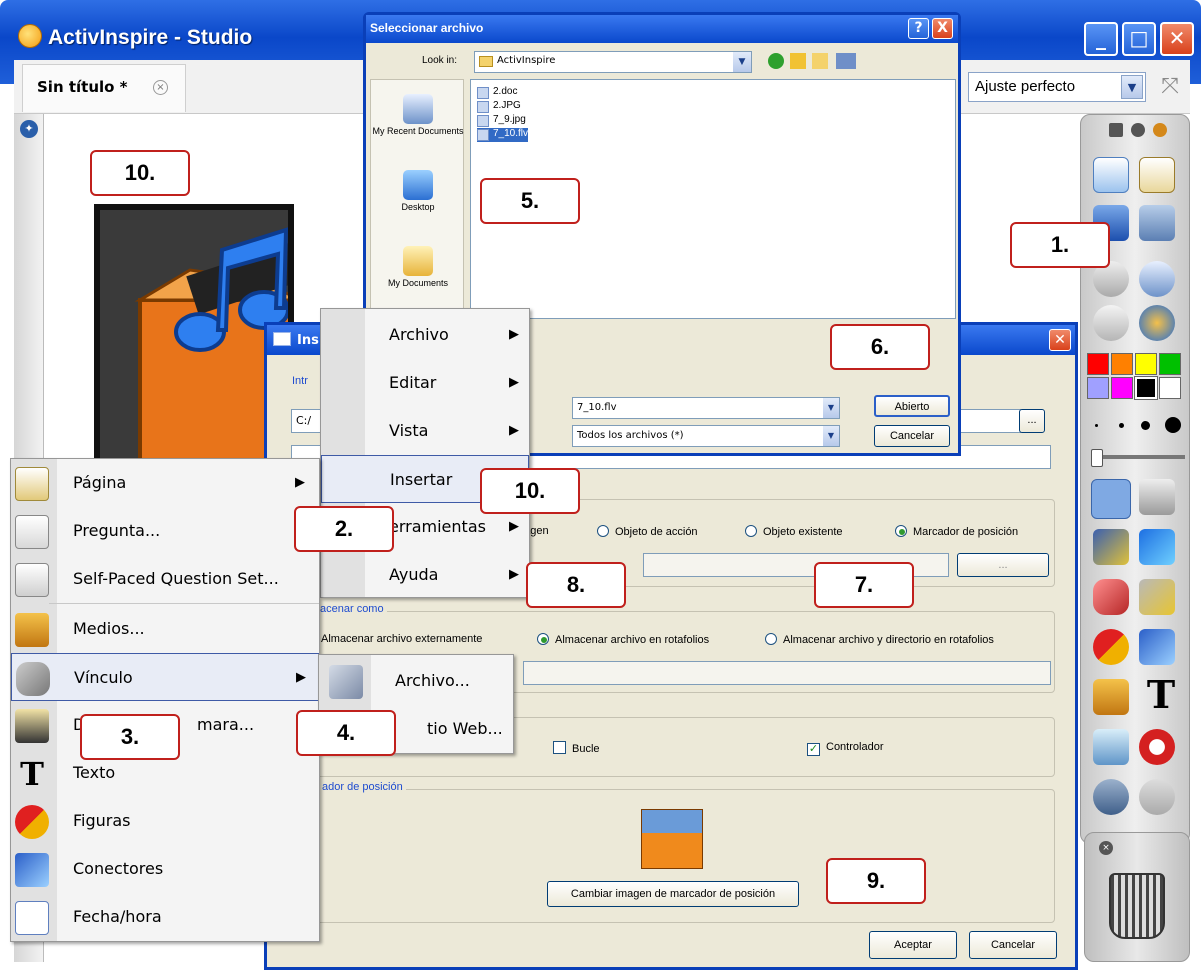 Image resolution: width=1201 pixels, height=976 pixels. What do you see at coordinates (613, 62) in the screenshot?
I see `lookin-select: ActivInspire ▼` at bounding box center [613, 62].